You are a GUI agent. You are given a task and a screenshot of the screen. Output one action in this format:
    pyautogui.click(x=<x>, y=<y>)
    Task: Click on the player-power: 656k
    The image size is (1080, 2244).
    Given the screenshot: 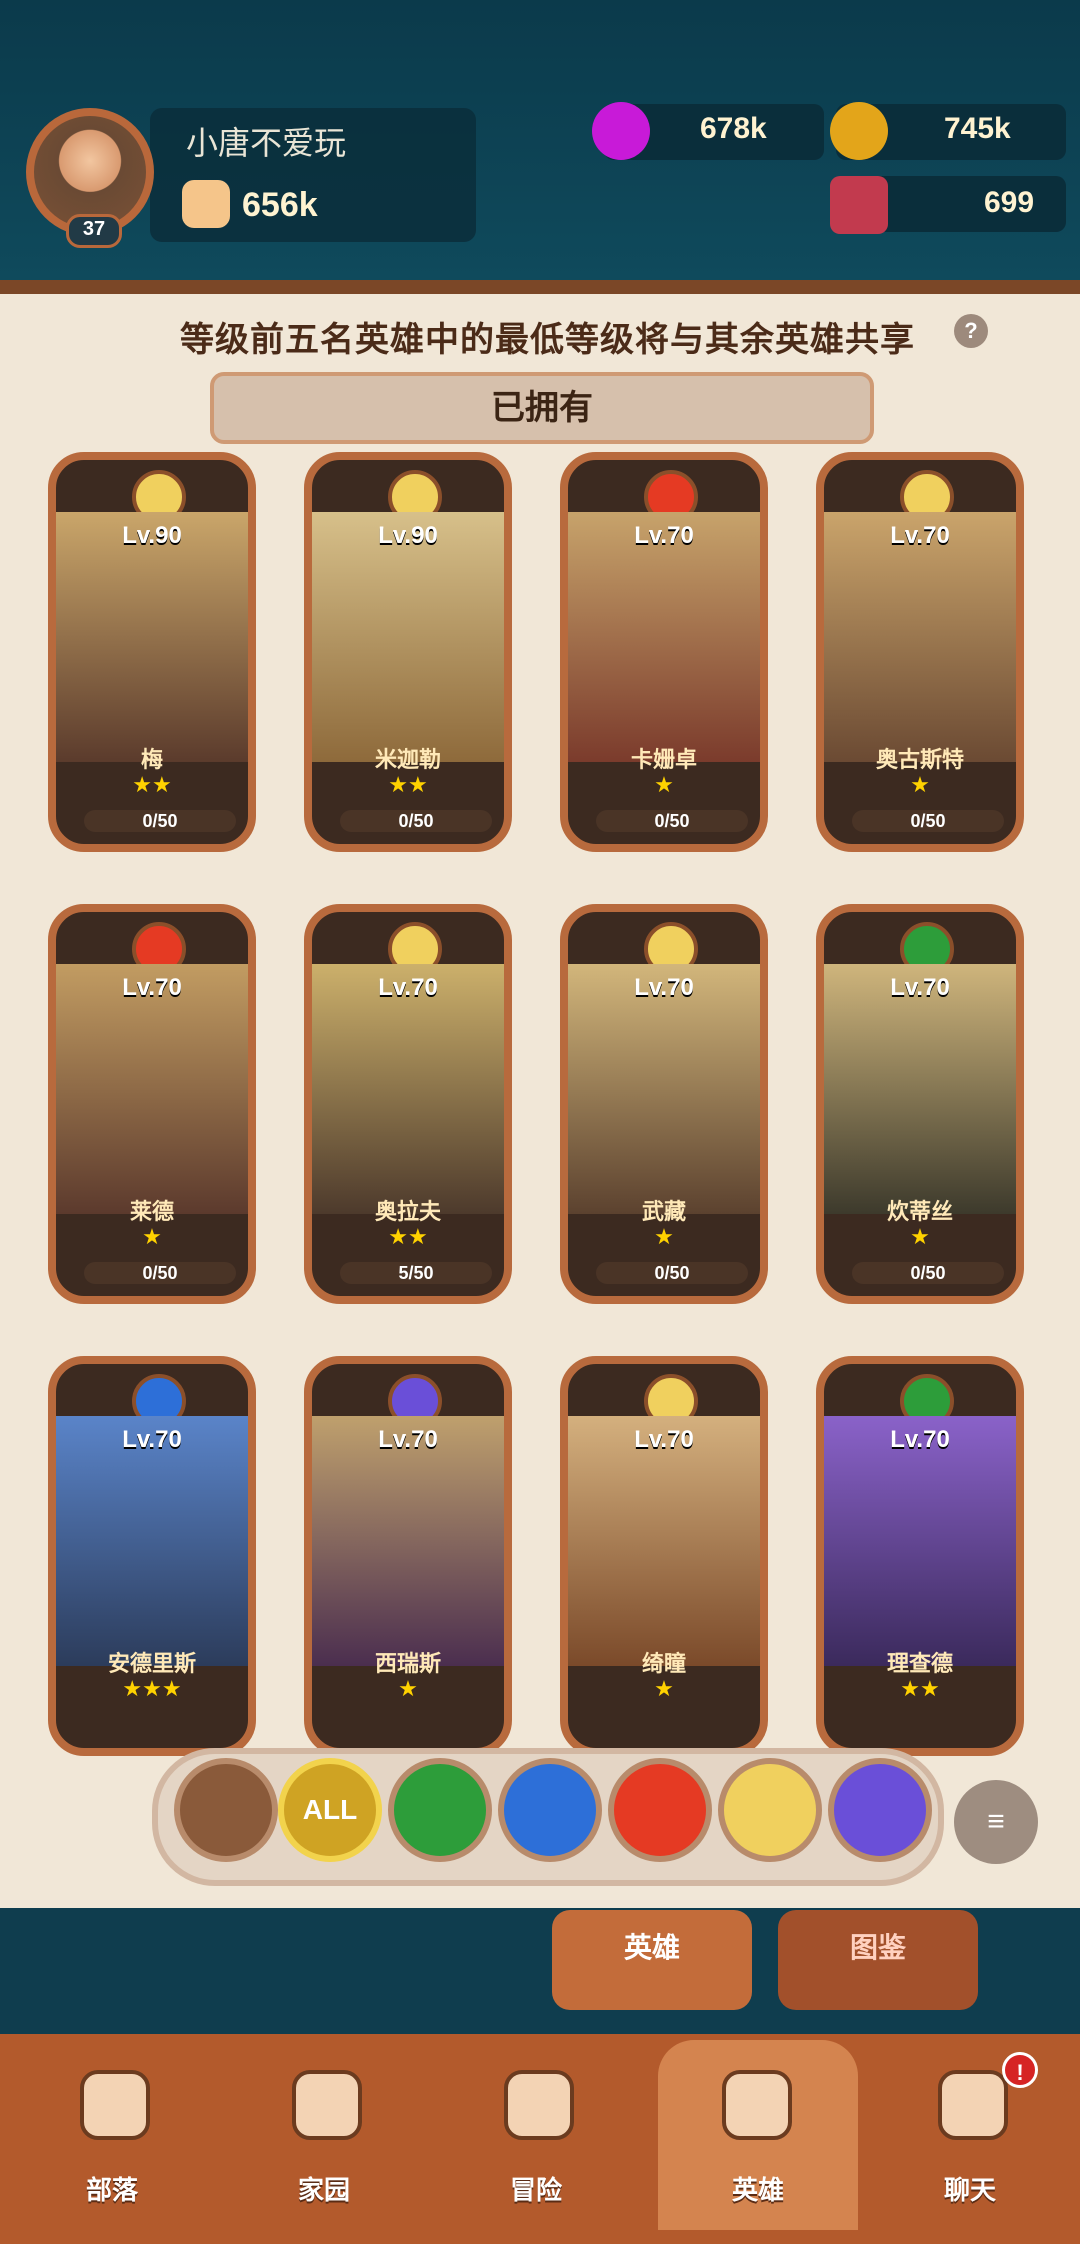 What is the action you would take?
    pyautogui.click(x=280, y=205)
    